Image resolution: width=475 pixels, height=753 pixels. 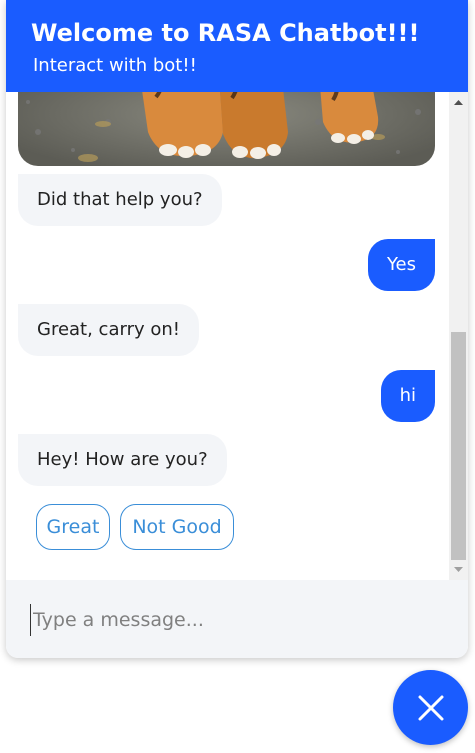 What do you see at coordinates (108, 330) in the screenshot?
I see `bot-message: Great, carry on!` at bounding box center [108, 330].